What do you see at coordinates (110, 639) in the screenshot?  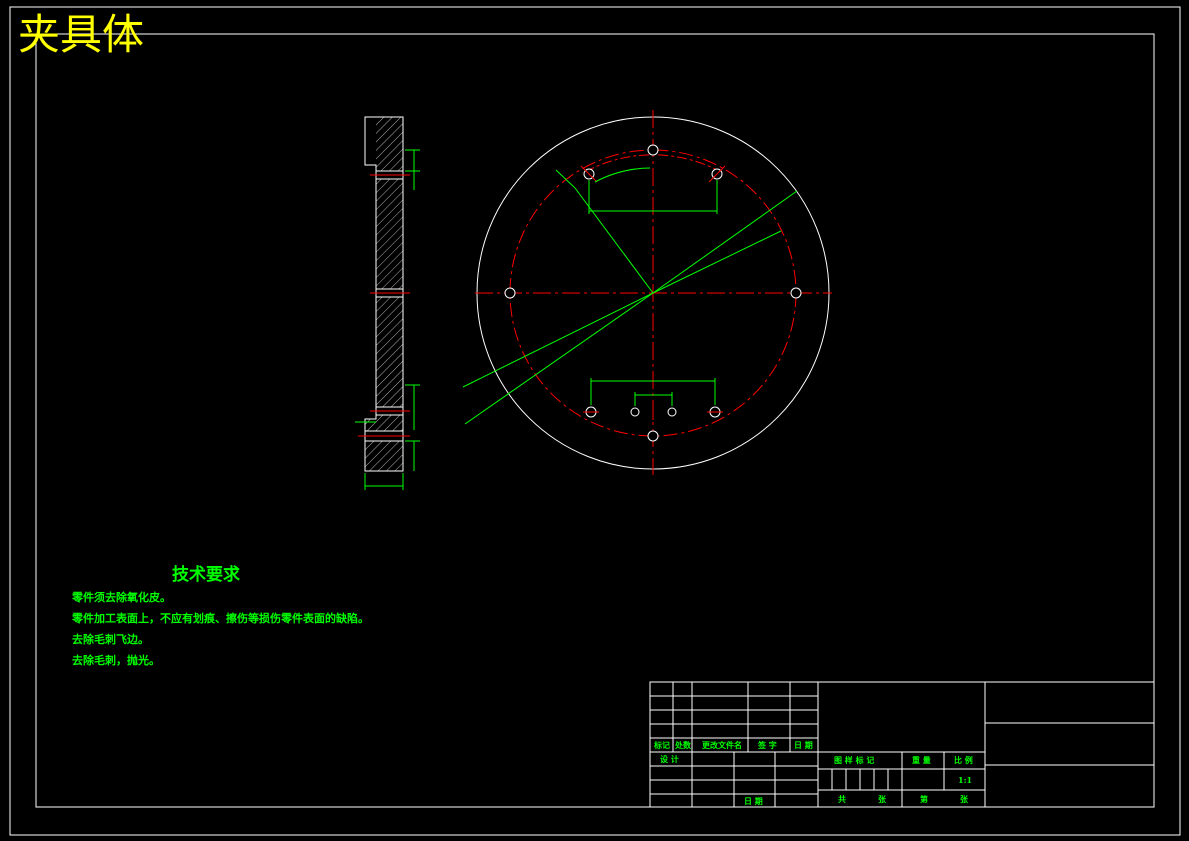 I see `tech-requirement-item: 去除毛刺飞边。` at bounding box center [110, 639].